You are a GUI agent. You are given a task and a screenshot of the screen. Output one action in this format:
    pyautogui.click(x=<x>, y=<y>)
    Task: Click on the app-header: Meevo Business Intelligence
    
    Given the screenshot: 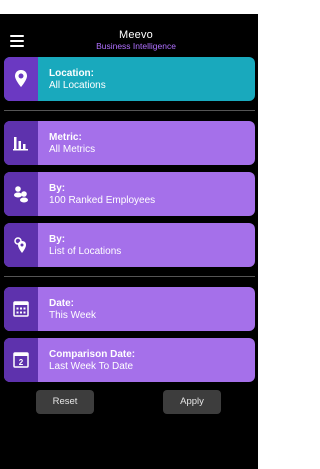 What is the action you would take?
    pyautogui.click(x=129, y=34)
    